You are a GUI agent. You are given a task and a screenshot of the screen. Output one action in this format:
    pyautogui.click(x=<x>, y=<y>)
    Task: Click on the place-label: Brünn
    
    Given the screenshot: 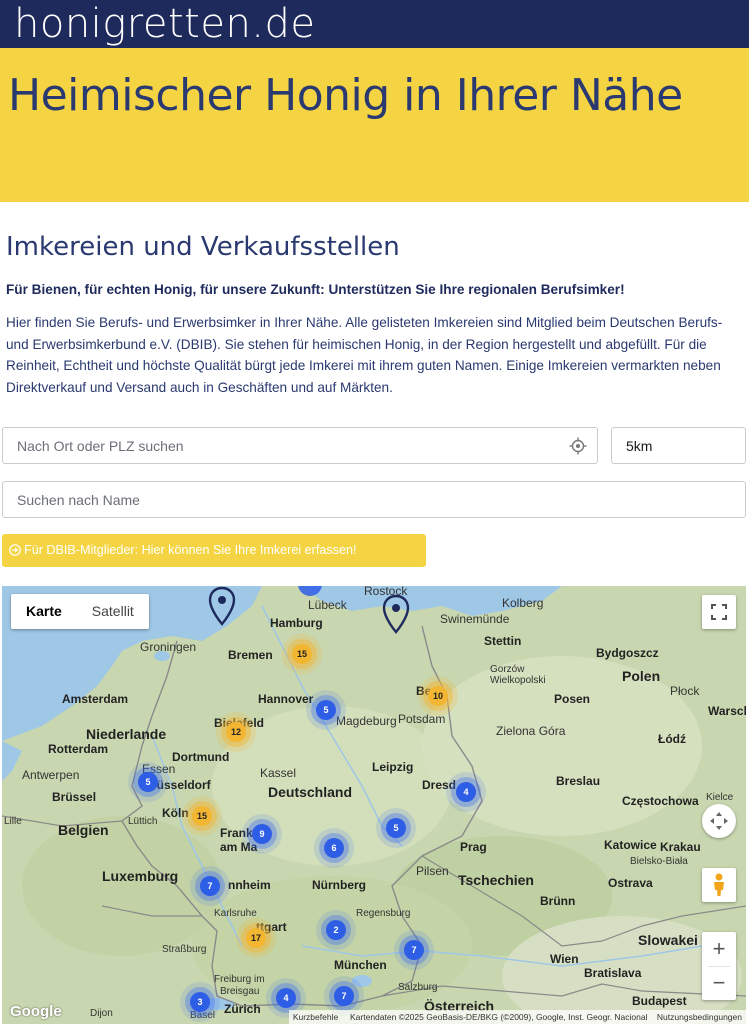 What is the action you would take?
    pyautogui.click(x=558, y=901)
    